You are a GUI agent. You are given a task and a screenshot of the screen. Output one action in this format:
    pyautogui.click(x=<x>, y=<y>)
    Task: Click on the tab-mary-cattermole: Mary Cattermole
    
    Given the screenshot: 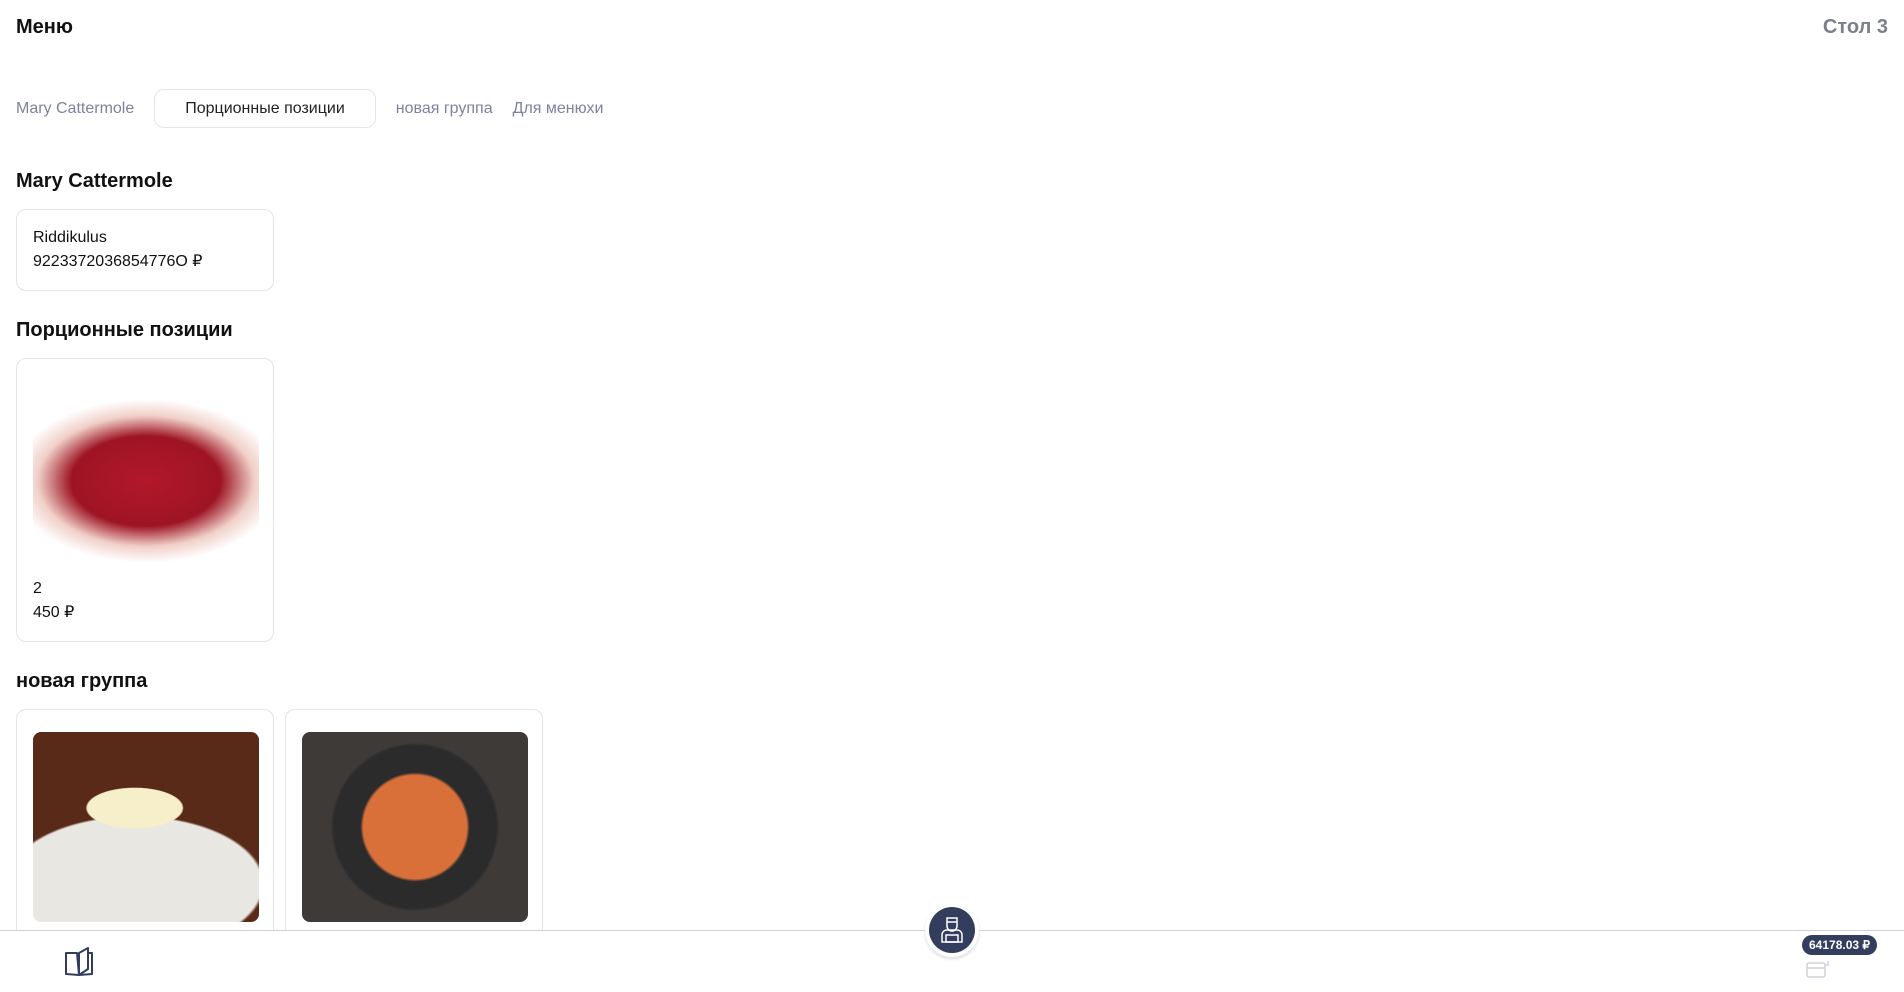 What is the action you would take?
    pyautogui.click(x=75, y=108)
    